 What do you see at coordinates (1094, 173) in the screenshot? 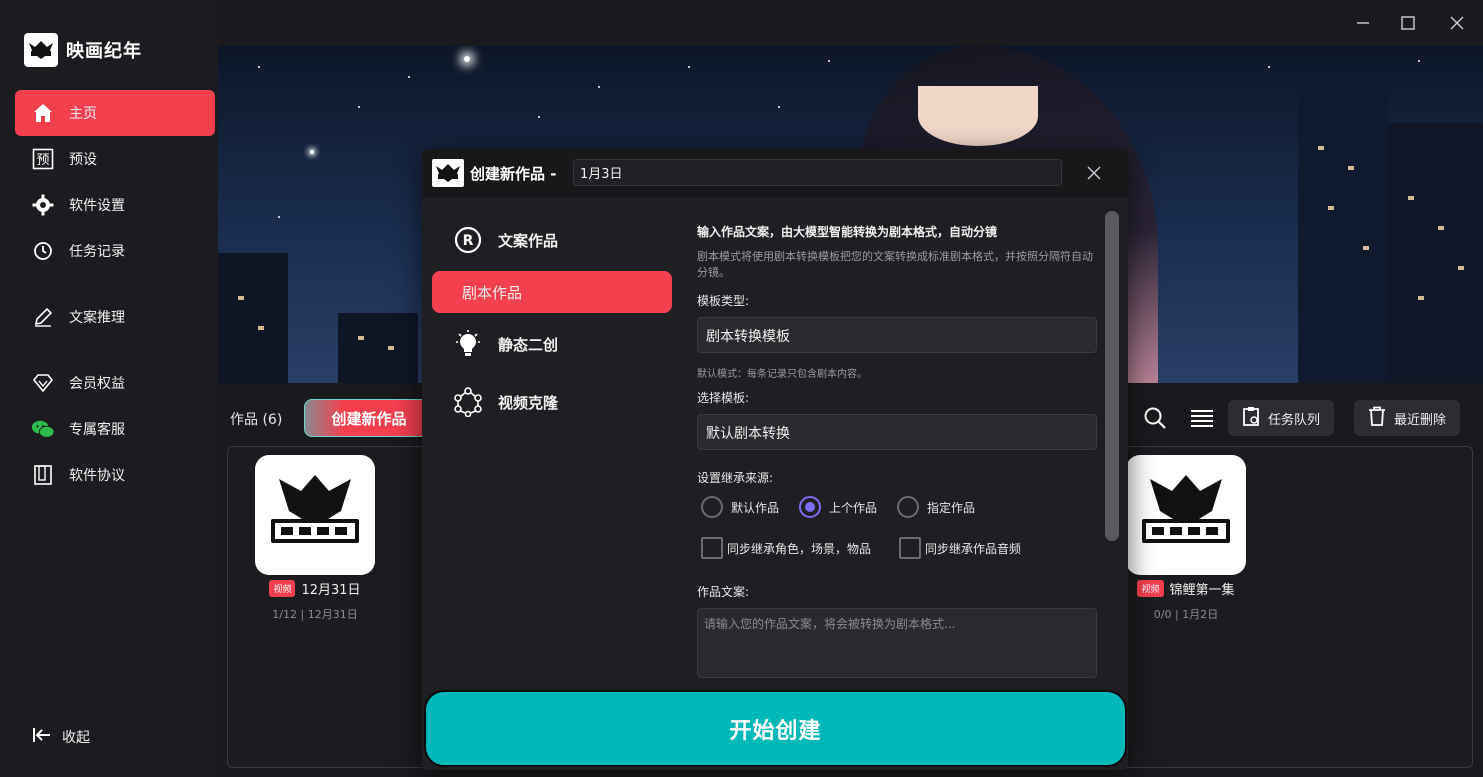
I see `close-icon` at bounding box center [1094, 173].